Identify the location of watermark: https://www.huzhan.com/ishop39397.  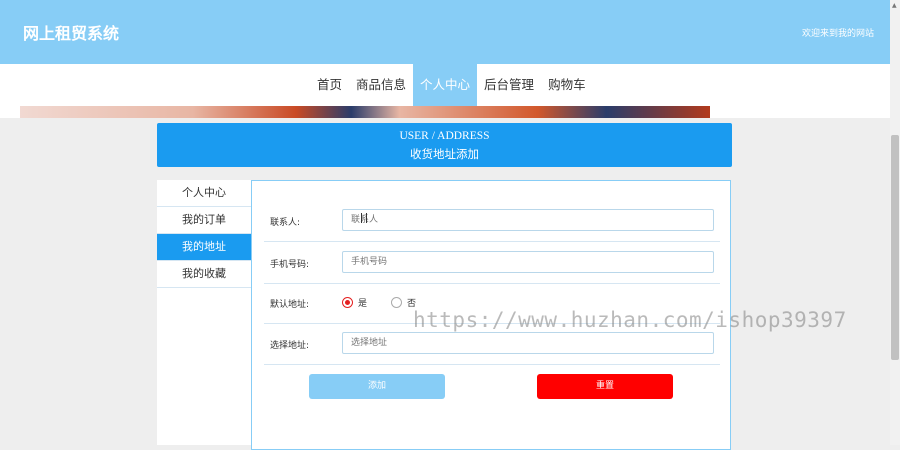
(630, 320).